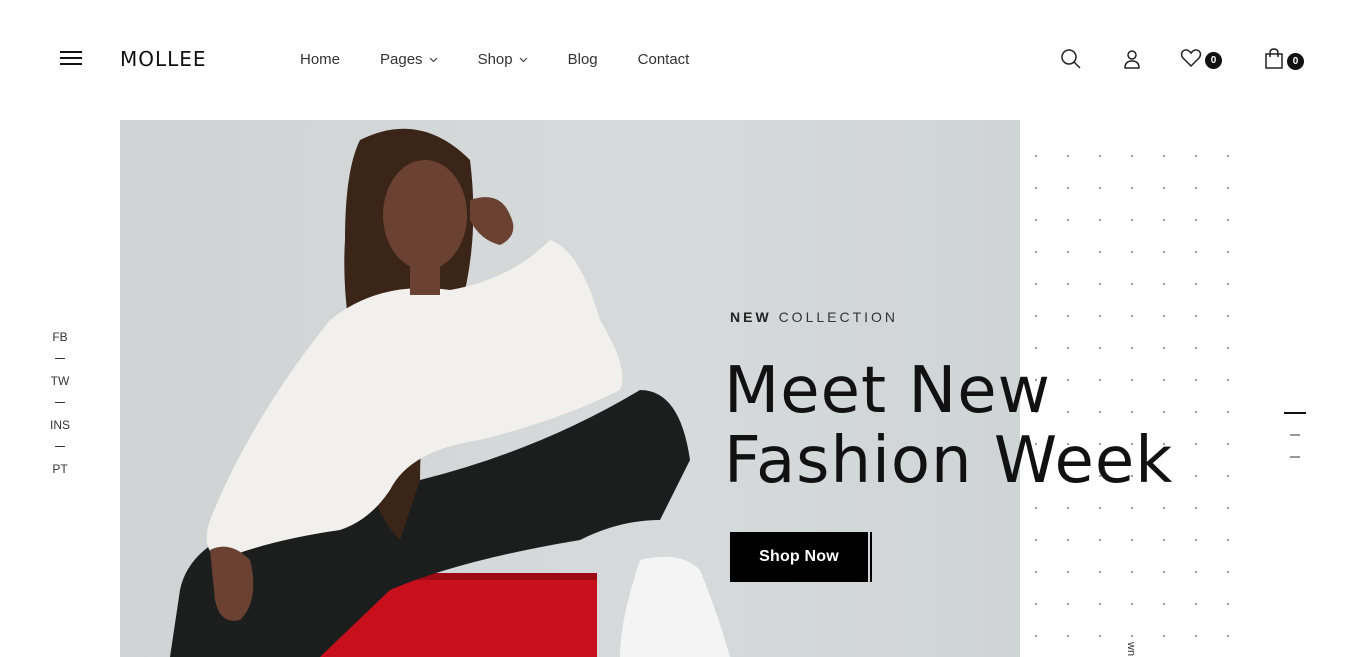  What do you see at coordinates (799, 557) in the screenshot?
I see `shop-now-button: Shop Now` at bounding box center [799, 557].